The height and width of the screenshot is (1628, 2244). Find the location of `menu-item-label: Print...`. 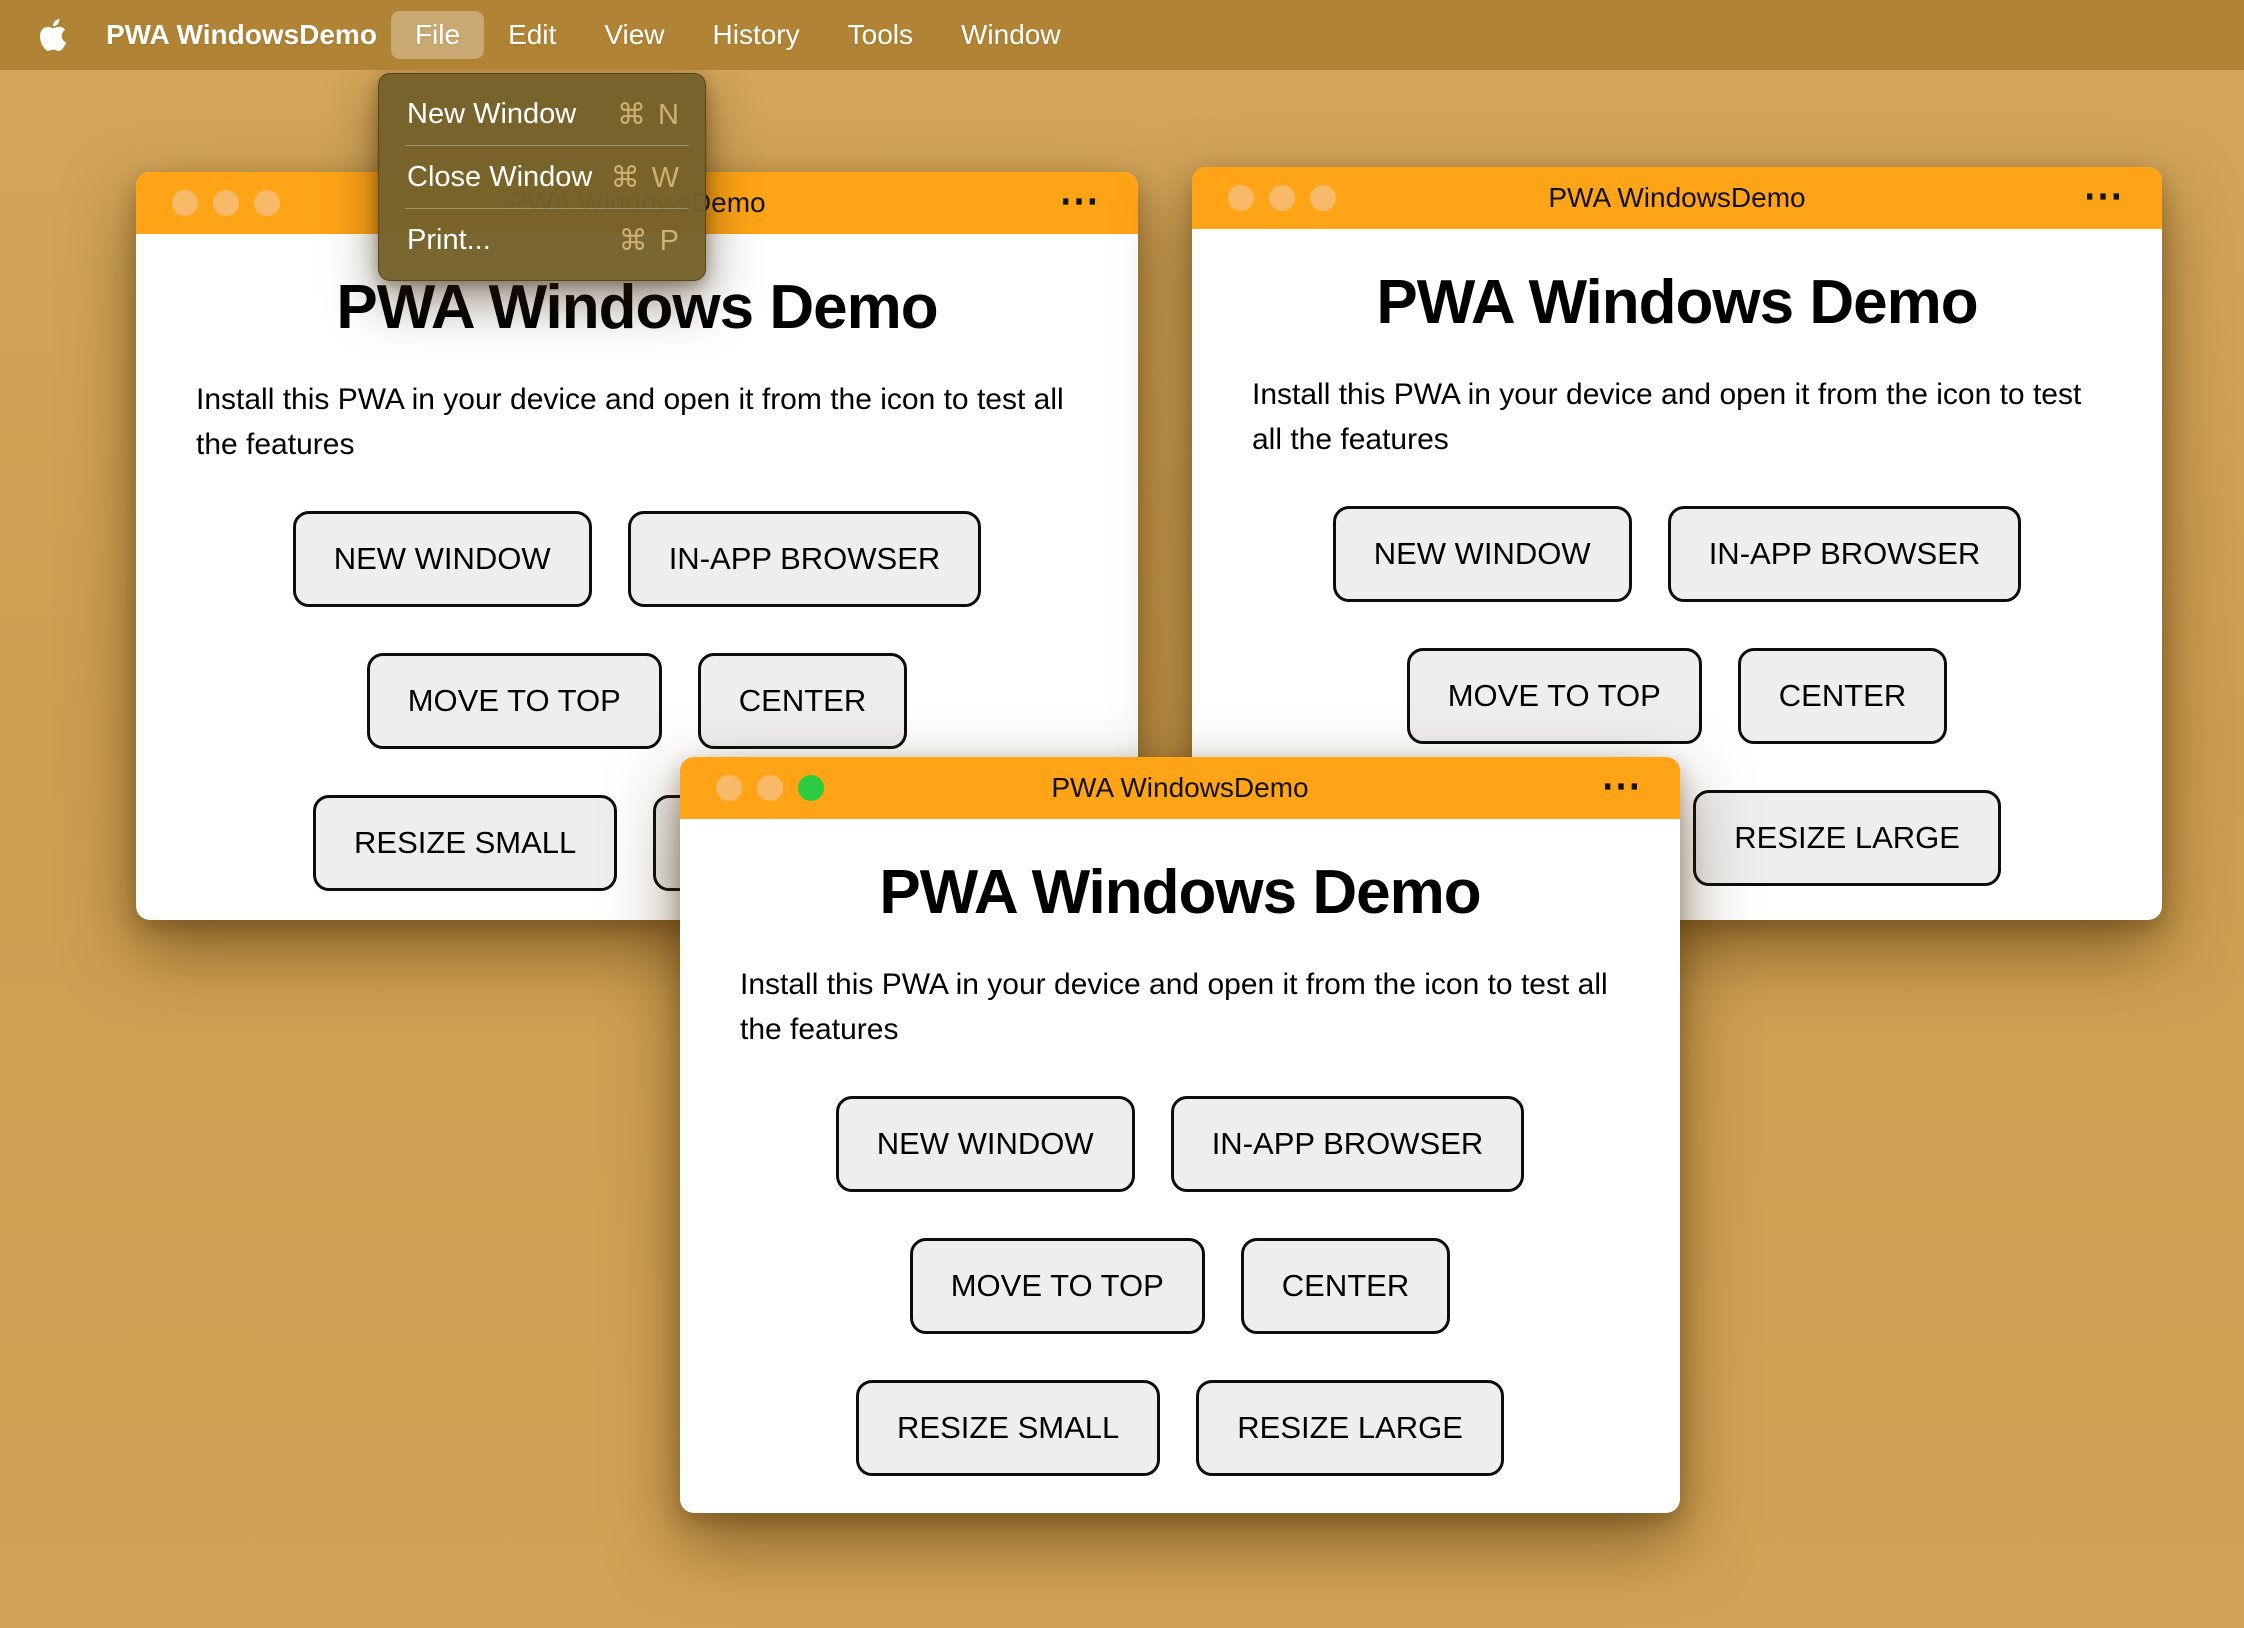

menu-item-label: Print... is located at coordinates (449, 239).